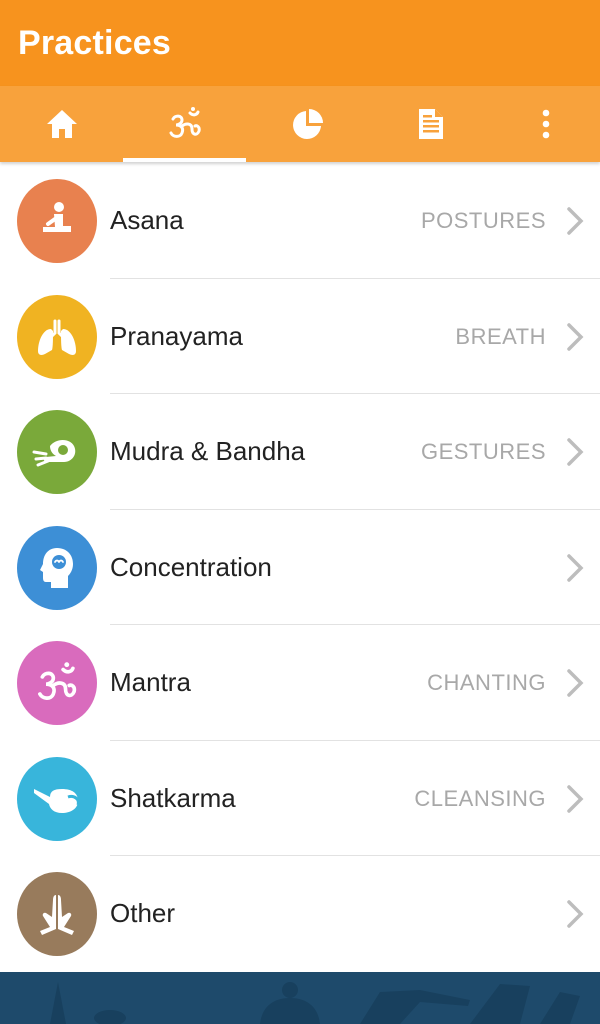  What do you see at coordinates (57, 914) in the screenshot?
I see `praying-hands-icon` at bounding box center [57, 914].